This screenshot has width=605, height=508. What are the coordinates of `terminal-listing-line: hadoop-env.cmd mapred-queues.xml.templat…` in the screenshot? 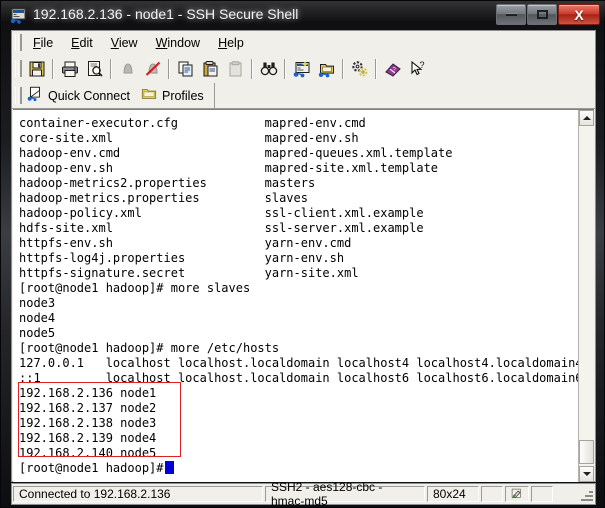 It's located at (236, 153).